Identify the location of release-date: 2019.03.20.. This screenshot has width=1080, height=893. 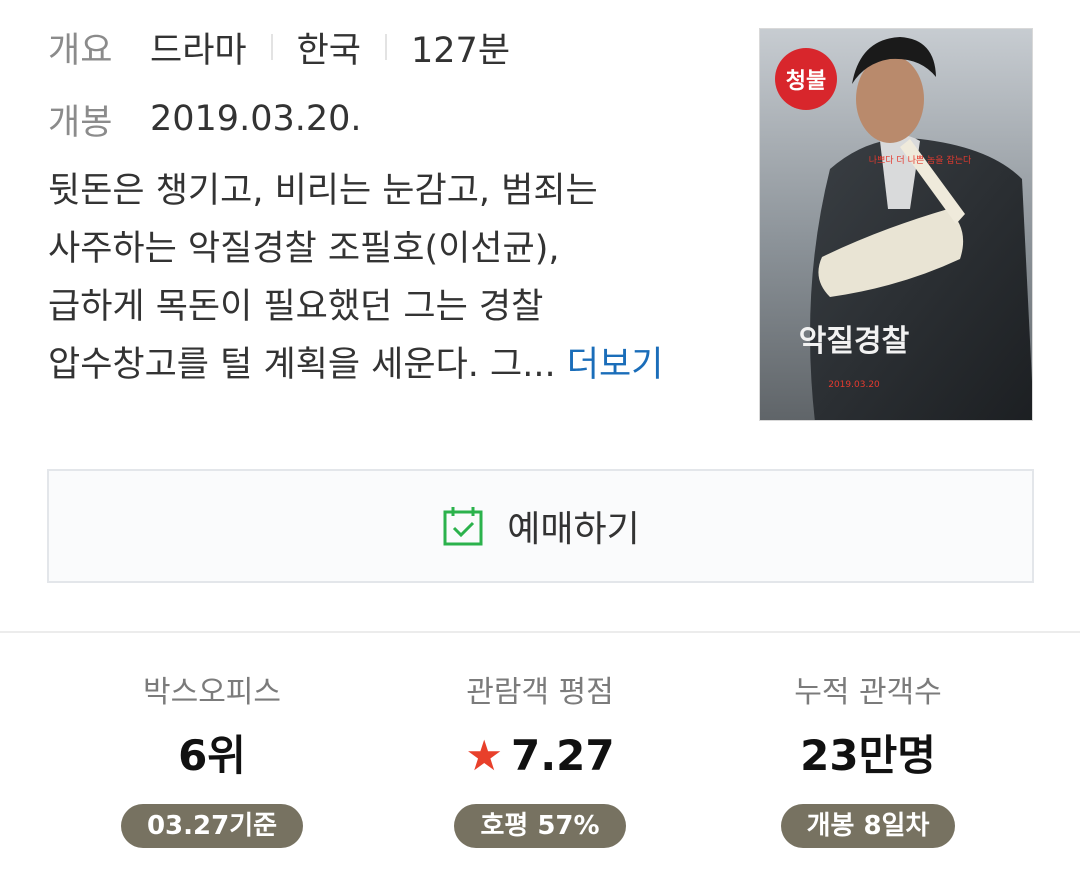
(256, 119).